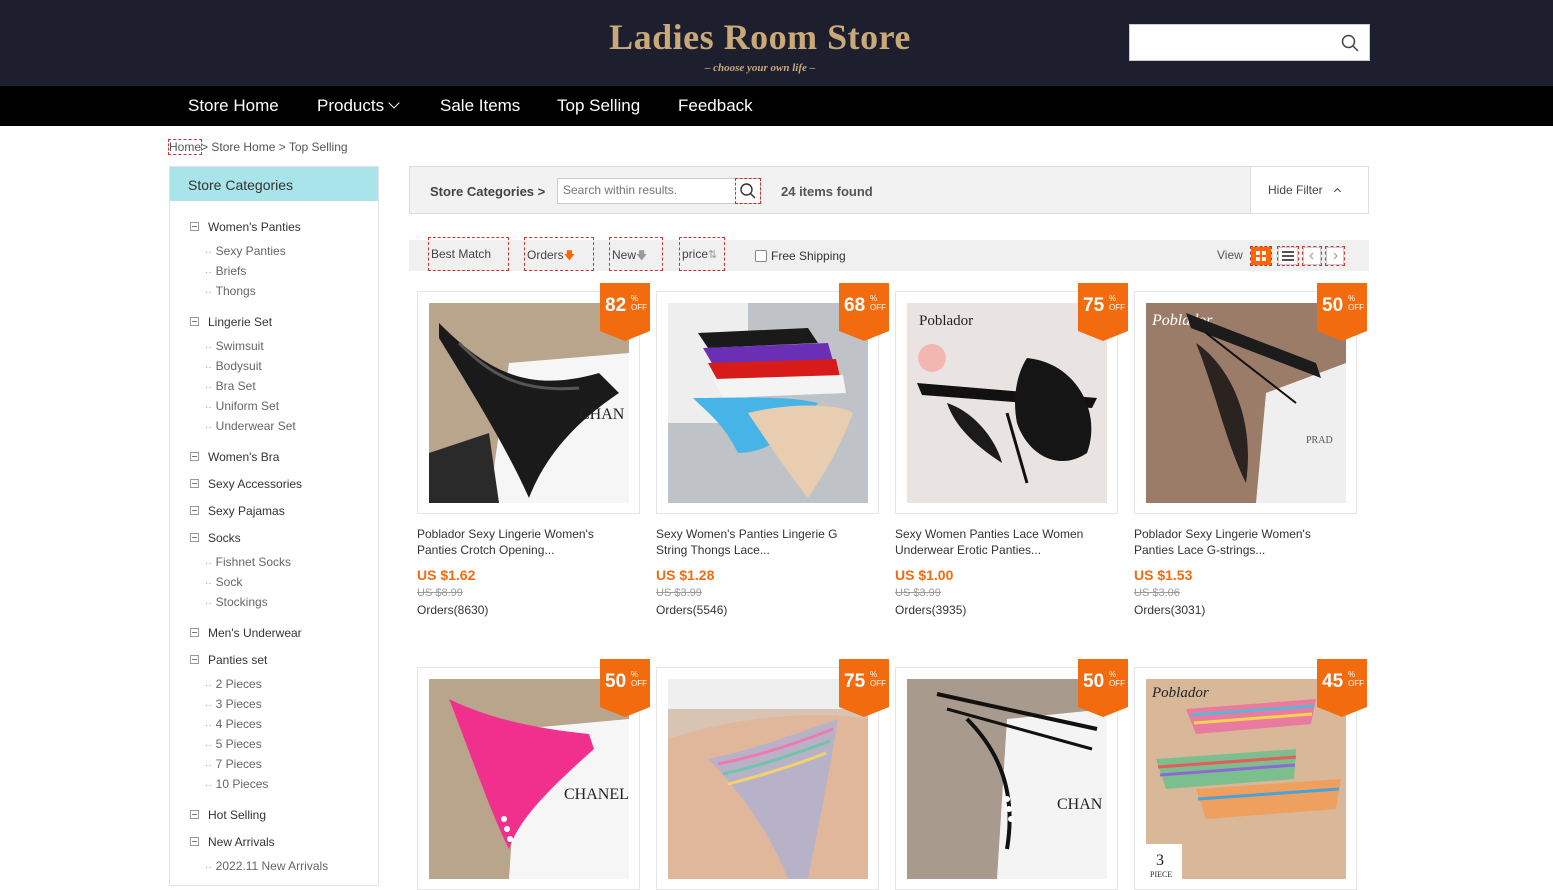 Image resolution: width=1553 pixels, height=890 pixels. Describe the element at coordinates (468, 254) in the screenshot. I see `sort-best-match: Best Match` at that location.